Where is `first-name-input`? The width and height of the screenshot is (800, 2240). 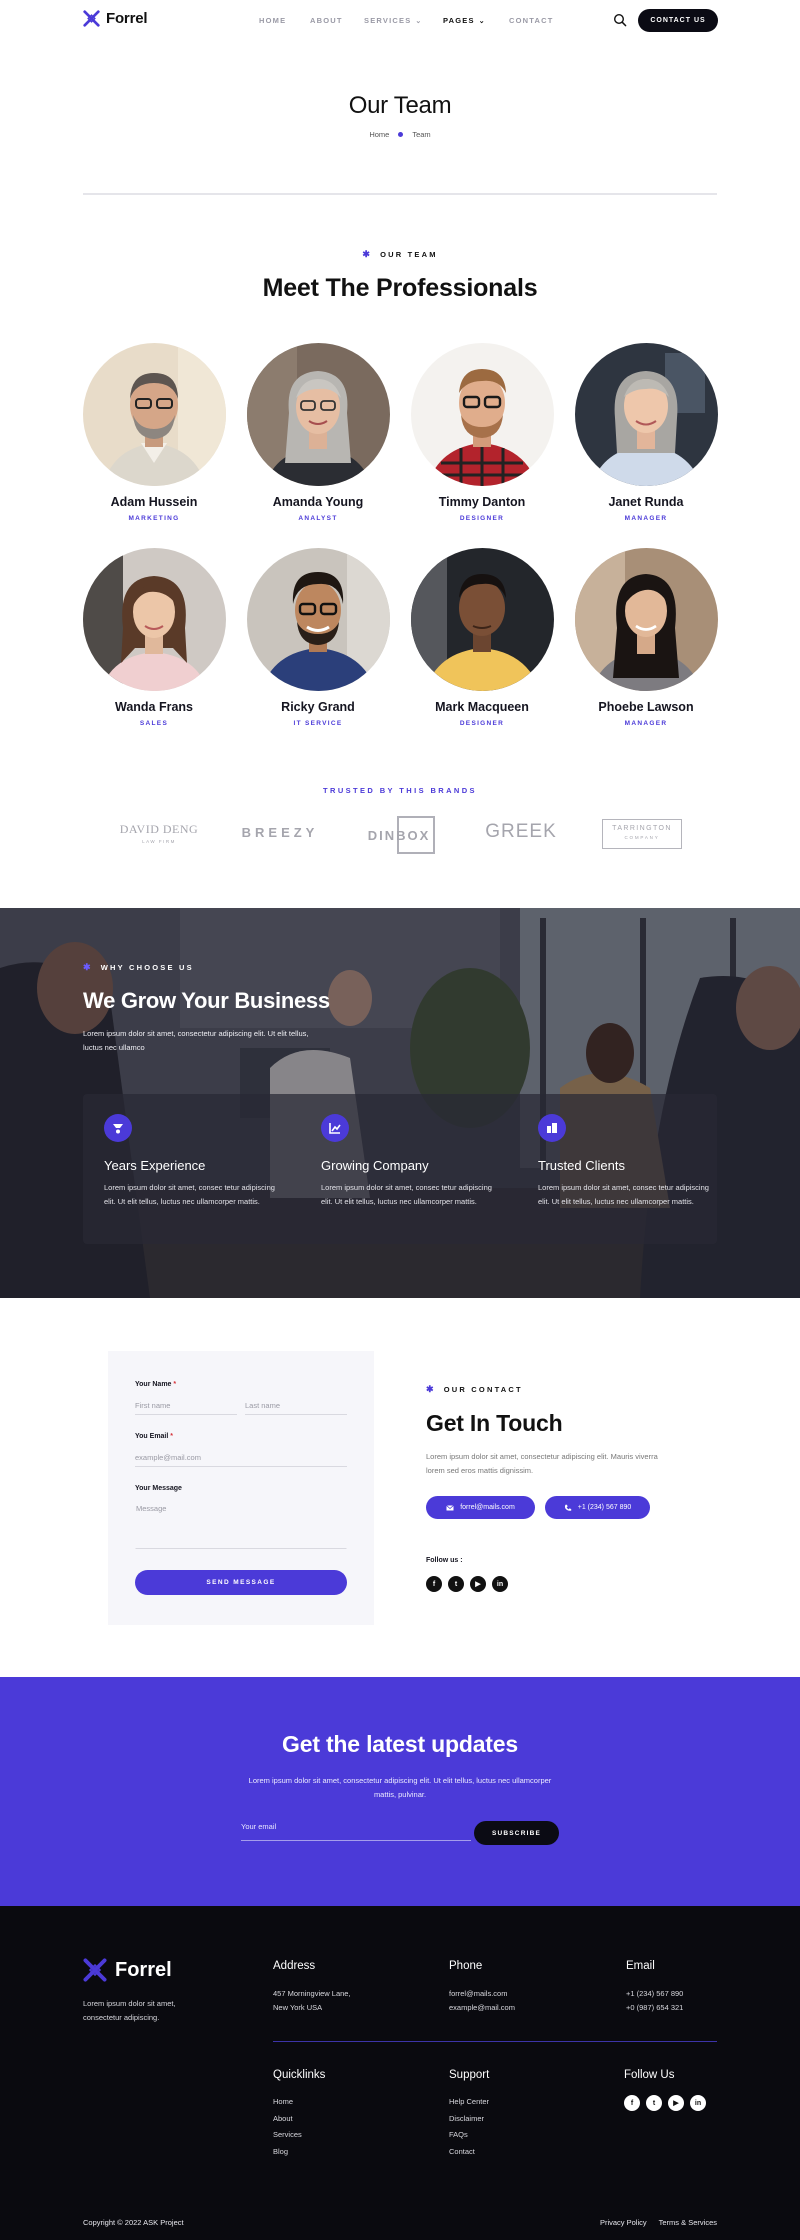
first-name-input is located at coordinates (186, 1408).